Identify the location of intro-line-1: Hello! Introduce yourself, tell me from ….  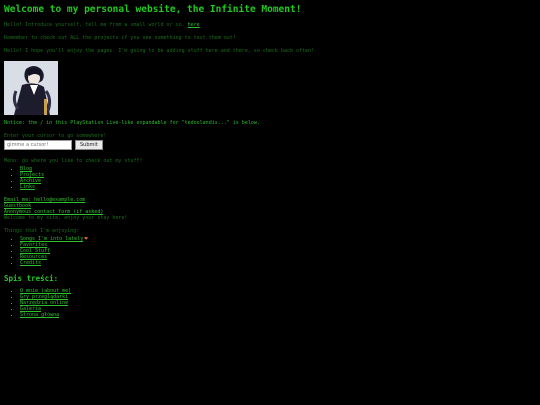
(270, 25).